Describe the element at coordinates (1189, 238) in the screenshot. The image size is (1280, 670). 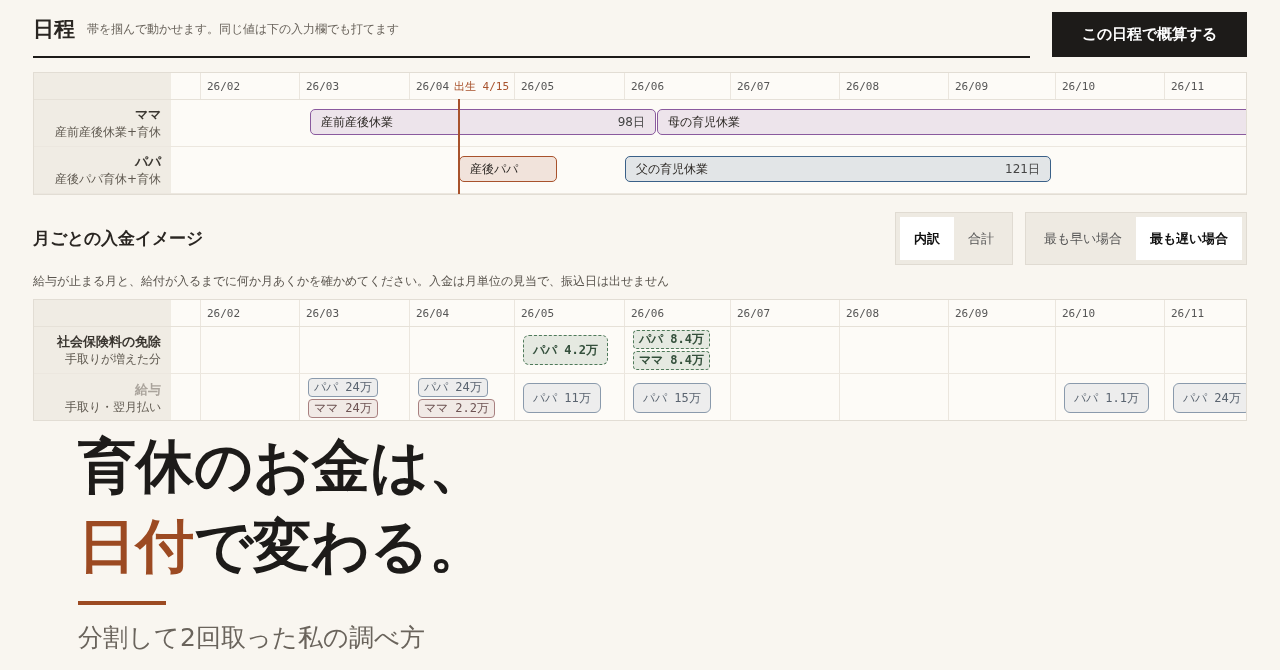
I see `toggle-option: 最も遅い場合` at that location.